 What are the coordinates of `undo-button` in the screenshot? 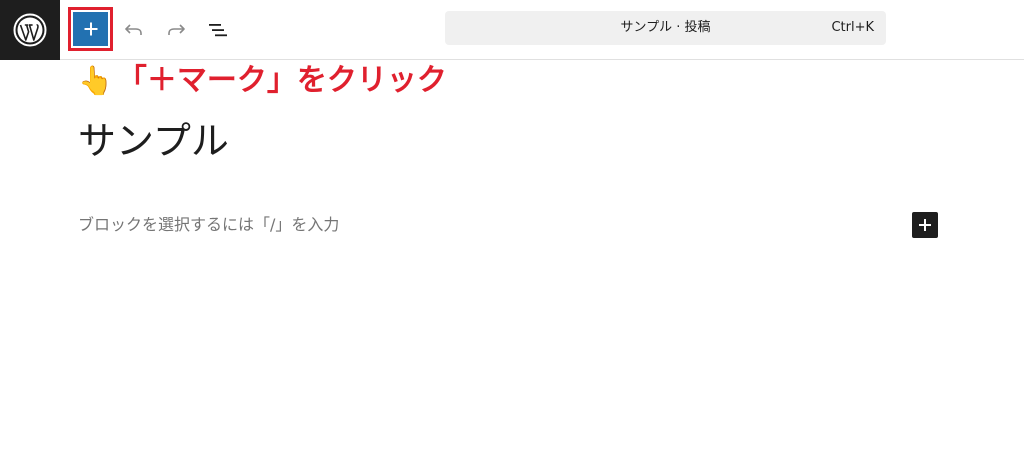 It's located at (134, 30).